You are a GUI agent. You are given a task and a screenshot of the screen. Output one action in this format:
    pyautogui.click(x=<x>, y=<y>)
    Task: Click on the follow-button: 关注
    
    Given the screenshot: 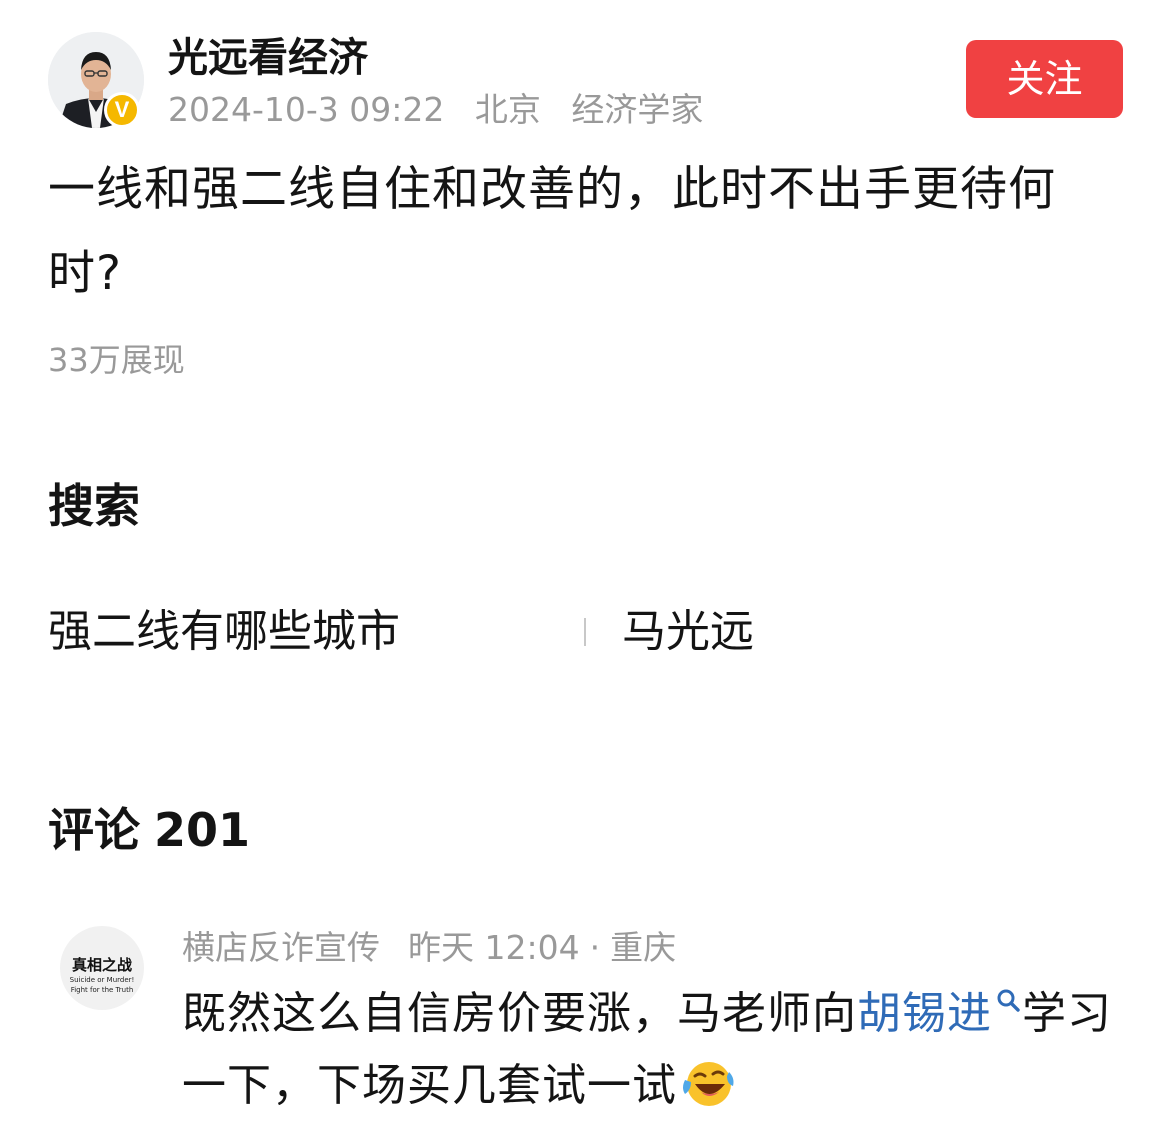 What is the action you would take?
    pyautogui.click(x=1044, y=79)
    